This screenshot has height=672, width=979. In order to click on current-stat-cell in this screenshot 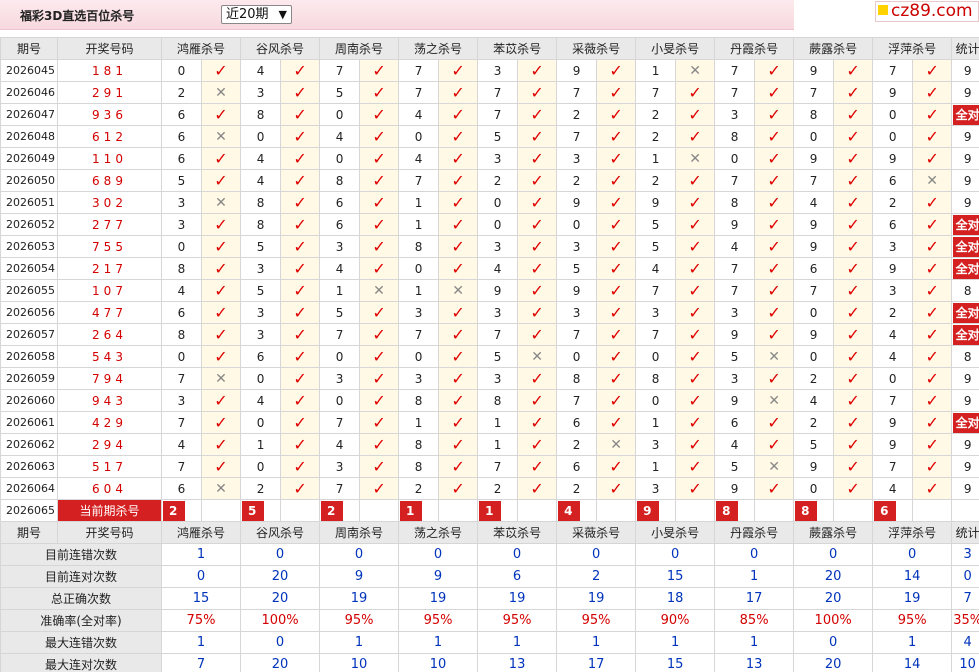, I will do `click(965, 510)`.